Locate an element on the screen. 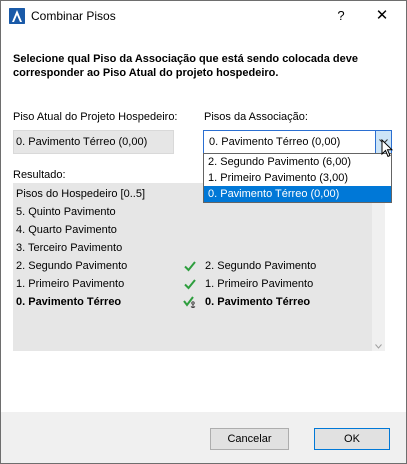  dialog-footer: Cancelar OK is located at coordinates (203, 437).